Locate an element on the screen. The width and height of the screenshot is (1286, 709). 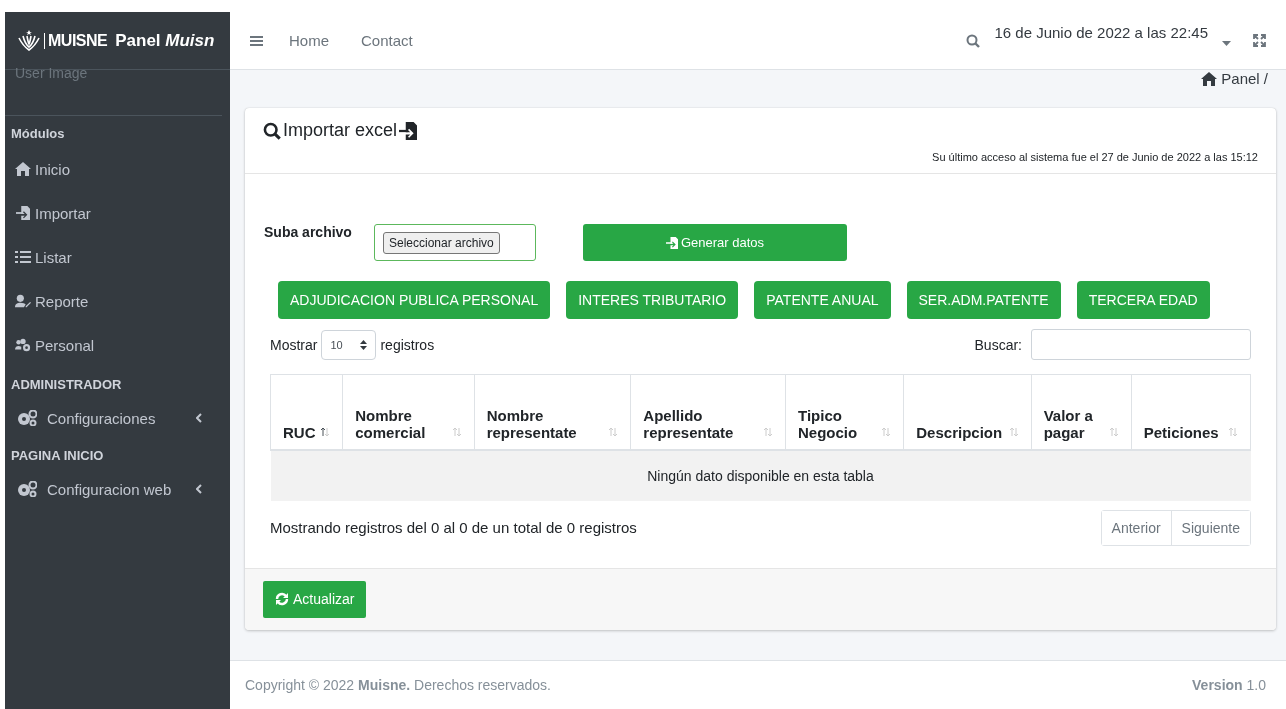
sidebar-item: Reporte is located at coordinates (117, 301).